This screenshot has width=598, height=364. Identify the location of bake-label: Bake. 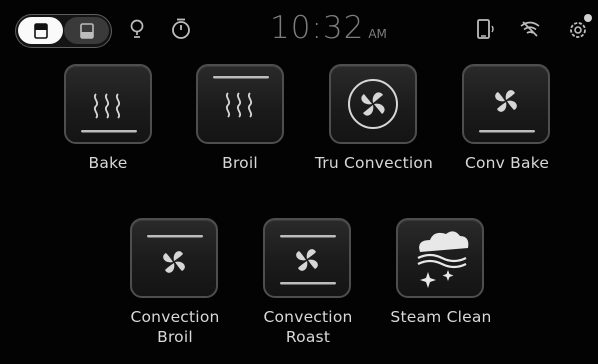
(108, 163).